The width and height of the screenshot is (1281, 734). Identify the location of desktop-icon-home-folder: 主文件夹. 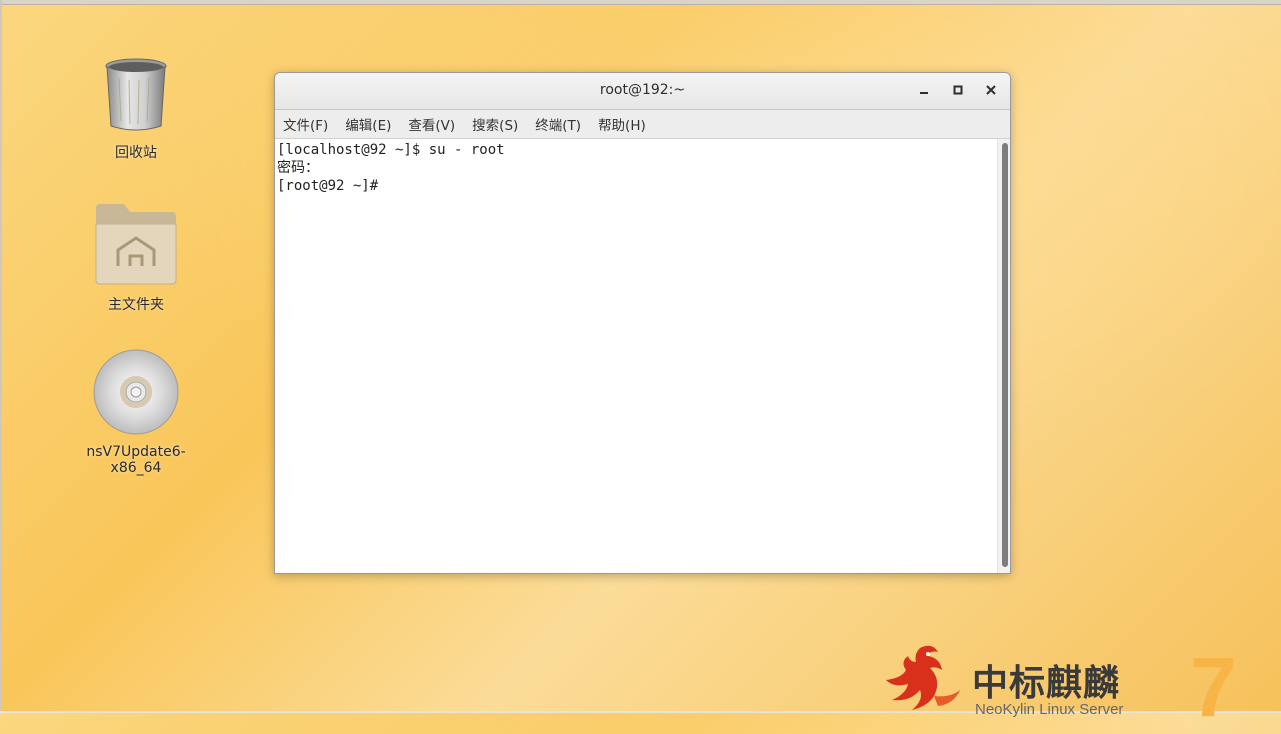
(136, 258).